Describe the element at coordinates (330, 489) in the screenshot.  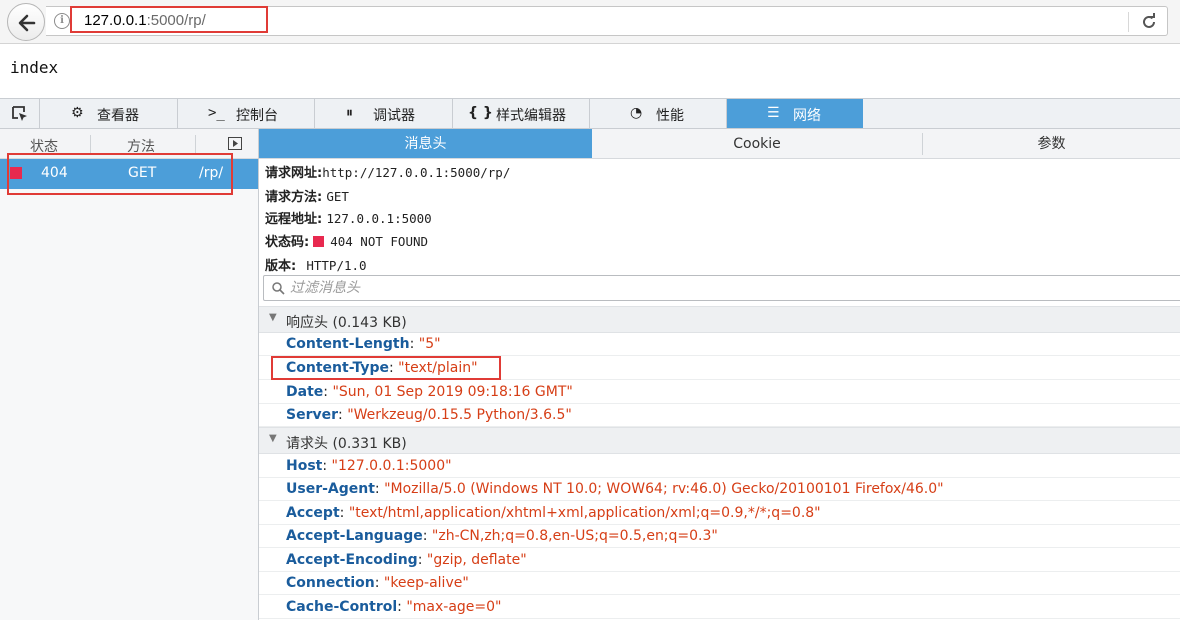
I see `header-name: User-Agent` at that location.